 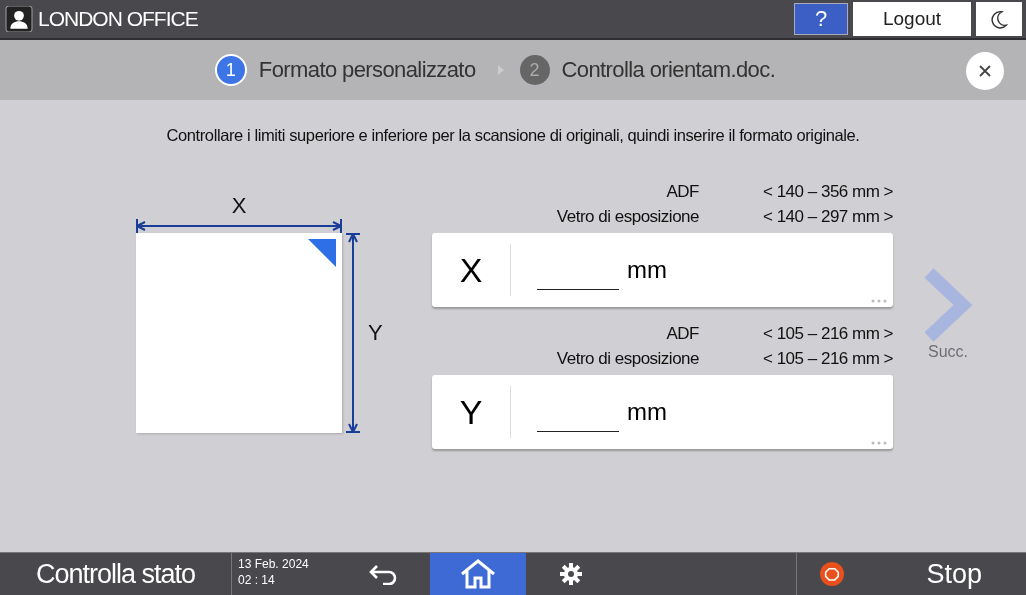 I want to click on step-label: Formato personalizzato, so click(x=367, y=70).